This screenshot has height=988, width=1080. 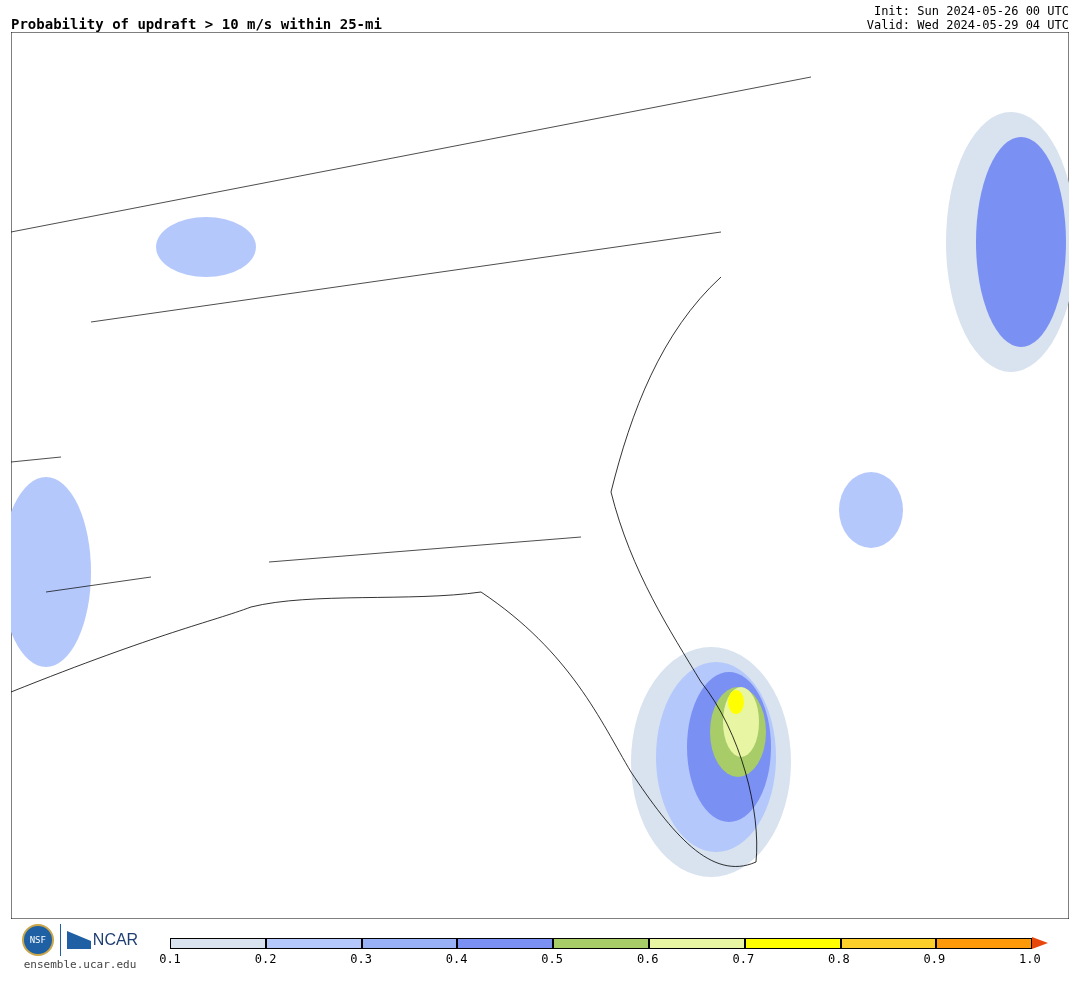 What do you see at coordinates (80, 964) in the screenshot?
I see `site-url: ensemble.ucar.edu` at bounding box center [80, 964].